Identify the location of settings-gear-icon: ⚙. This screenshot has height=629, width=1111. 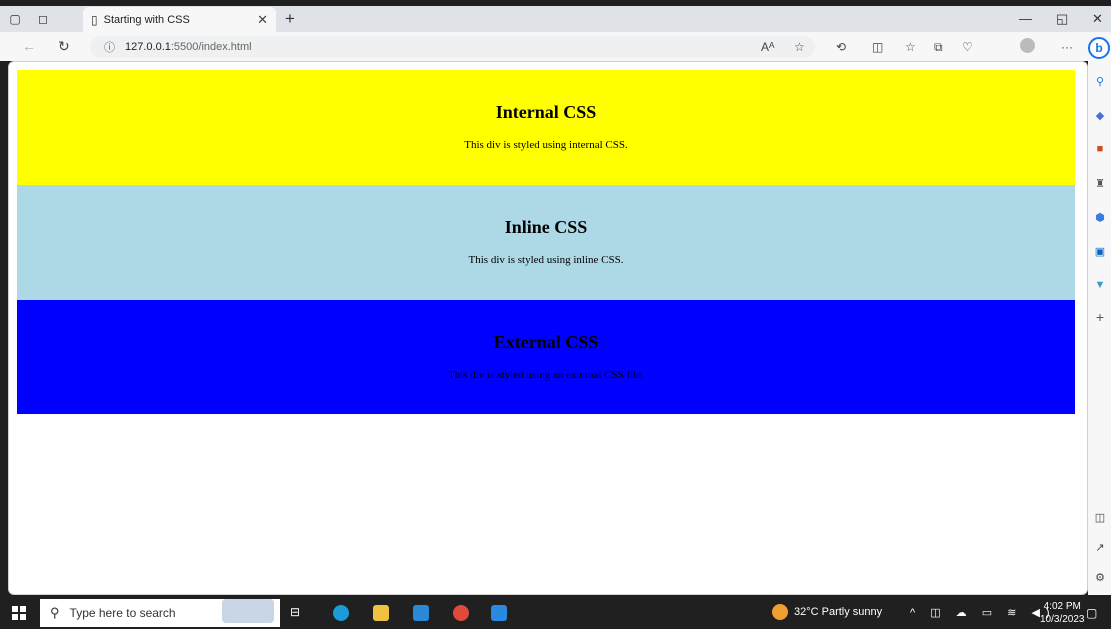
(1100, 577).